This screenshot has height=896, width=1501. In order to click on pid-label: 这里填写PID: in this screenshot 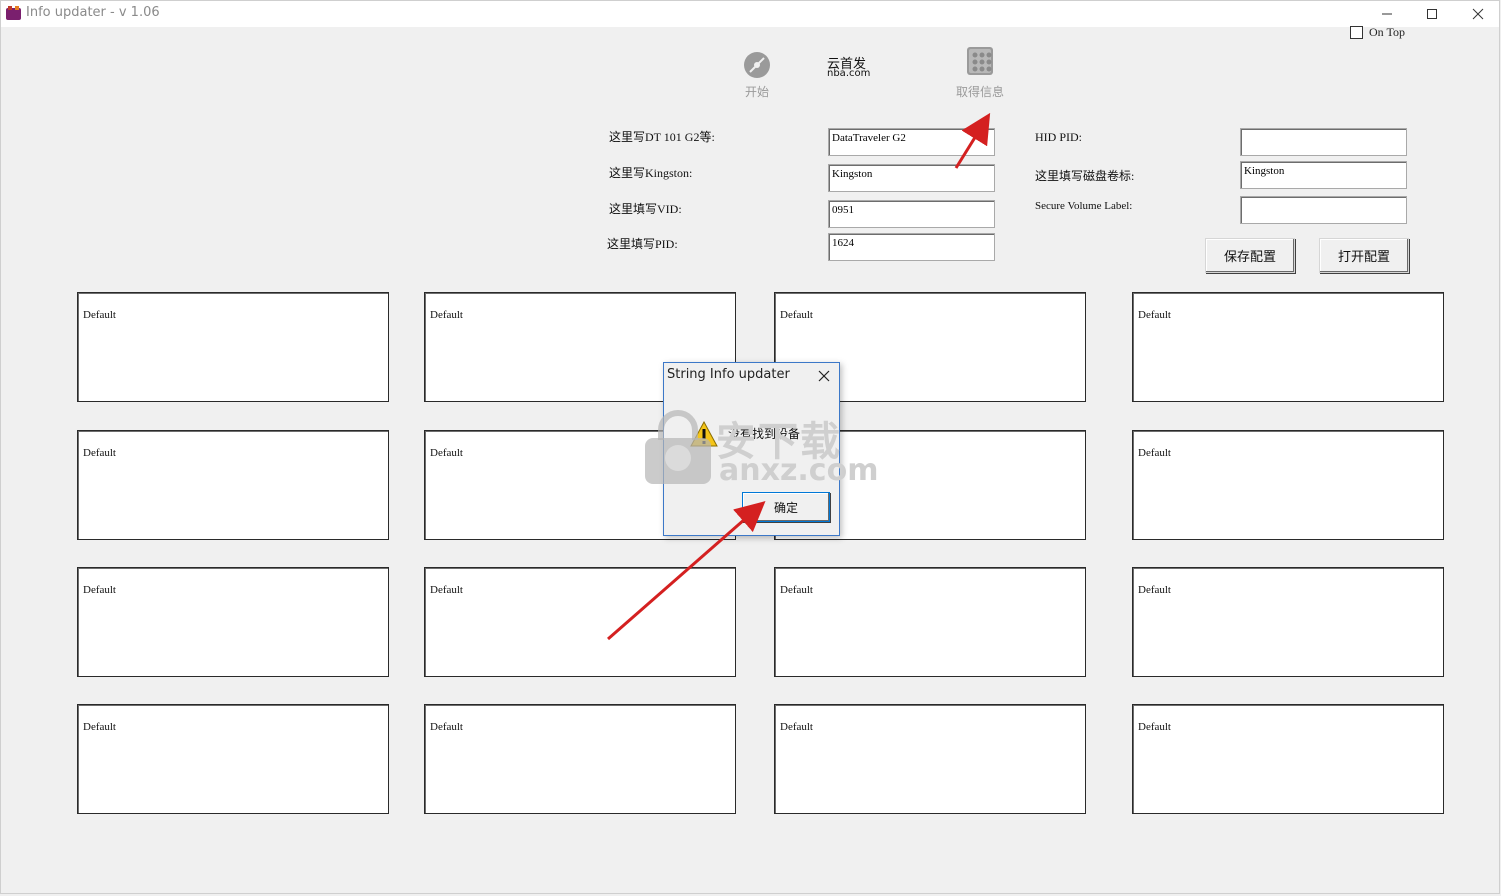, I will do `click(642, 244)`.